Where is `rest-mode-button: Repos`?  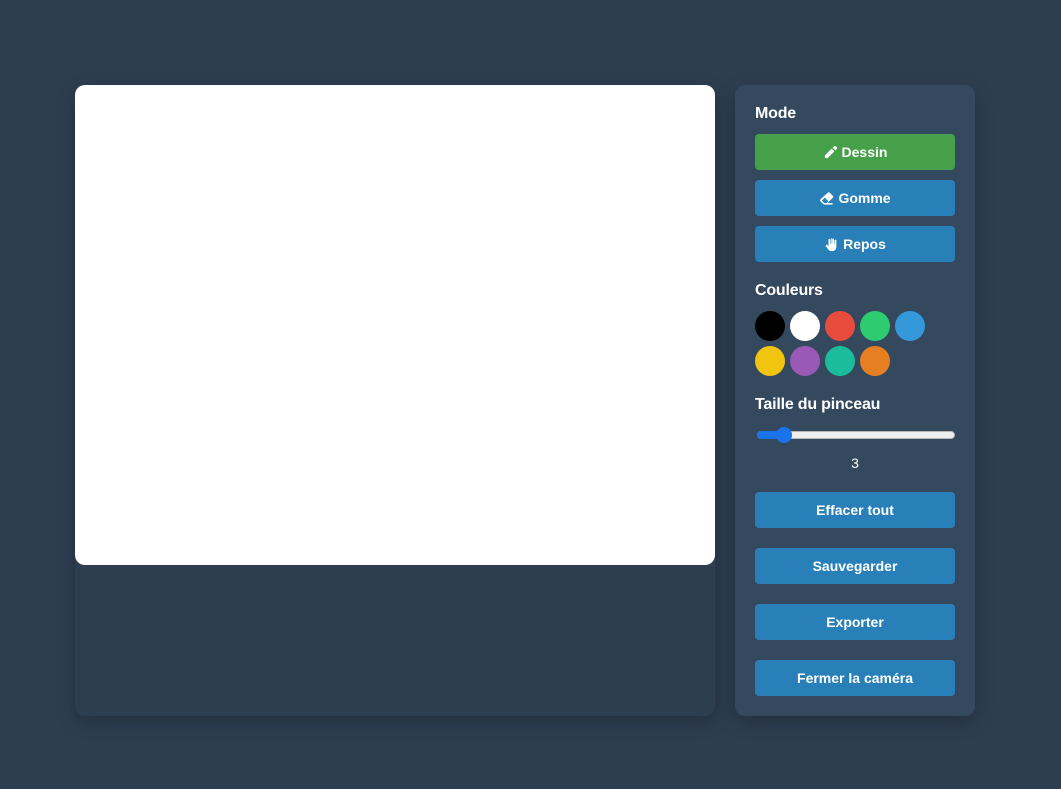
rest-mode-button: Repos is located at coordinates (855, 244).